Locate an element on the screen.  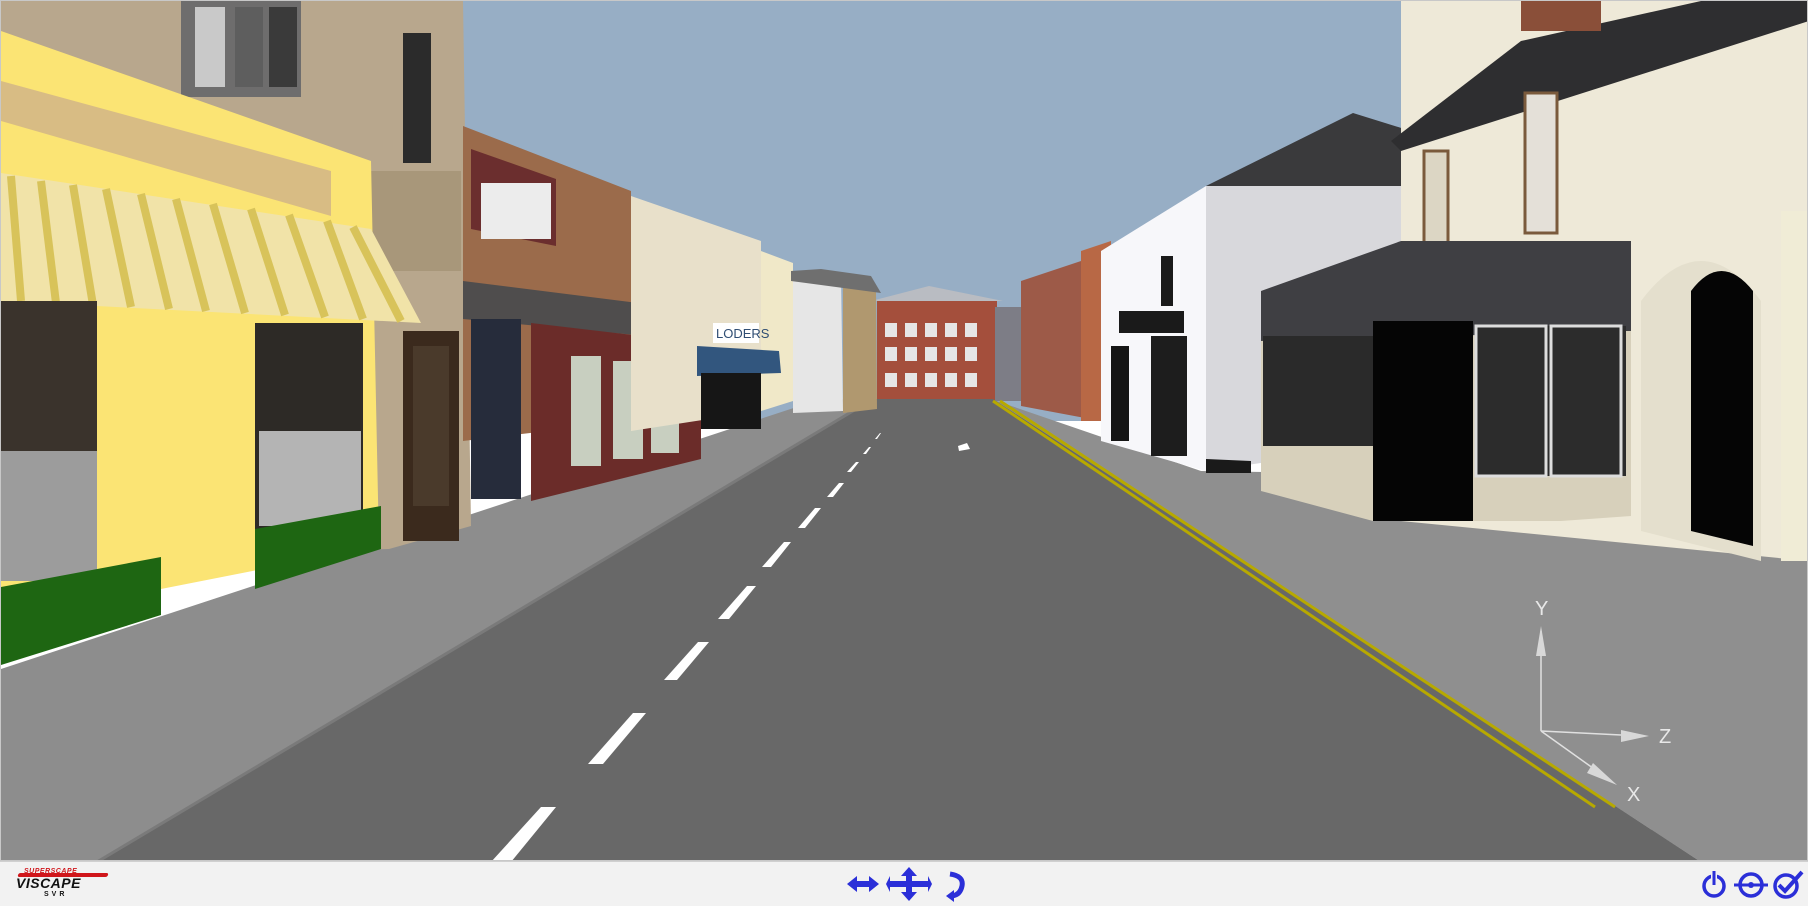
check-icon is located at coordinates (1788, 884).